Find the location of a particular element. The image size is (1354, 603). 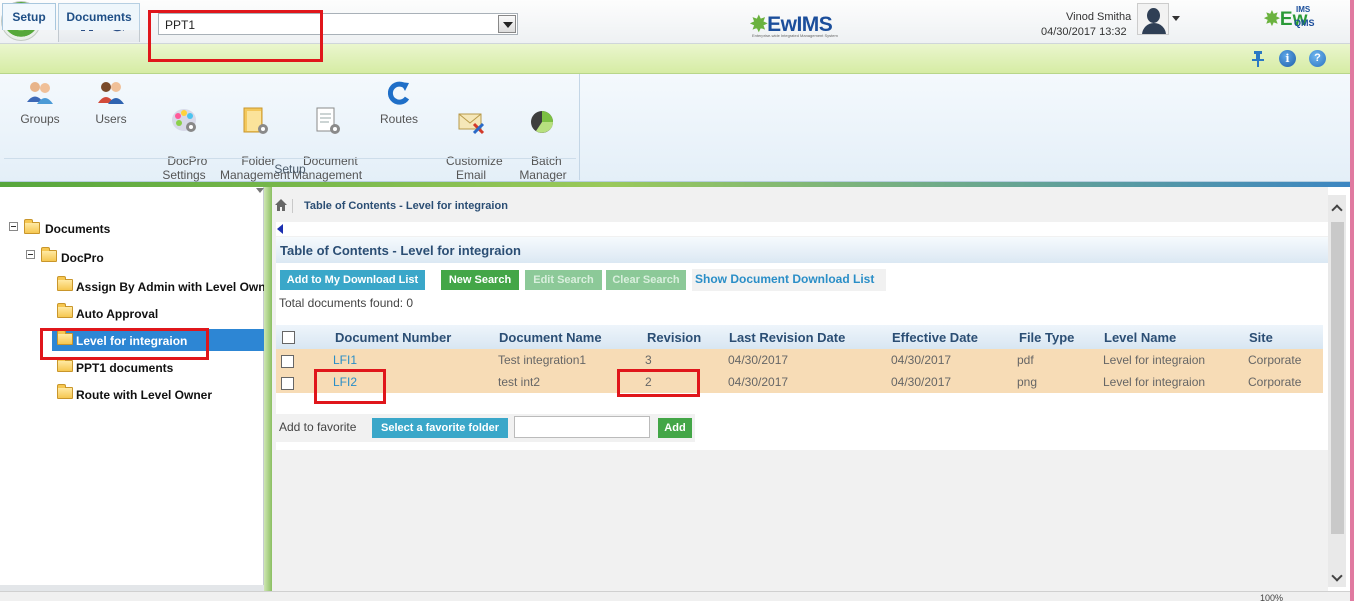

tree-item-docpro: DocPro is located at coordinates (82, 258).